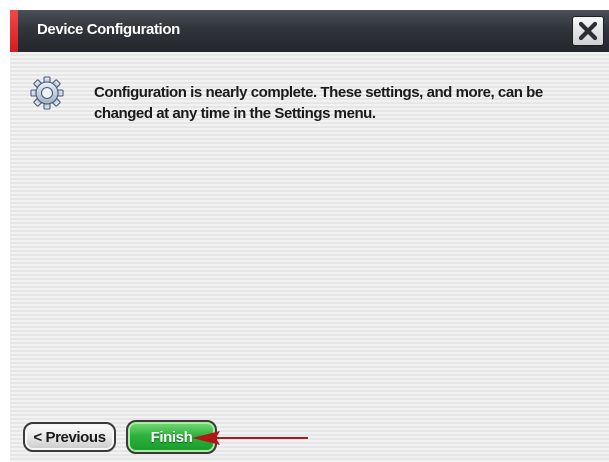 Image resolution: width=609 pixels, height=462 pixels. What do you see at coordinates (250, 438) in the screenshot?
I see `pointer-arrow-icon` at bounding box center [250, 438].